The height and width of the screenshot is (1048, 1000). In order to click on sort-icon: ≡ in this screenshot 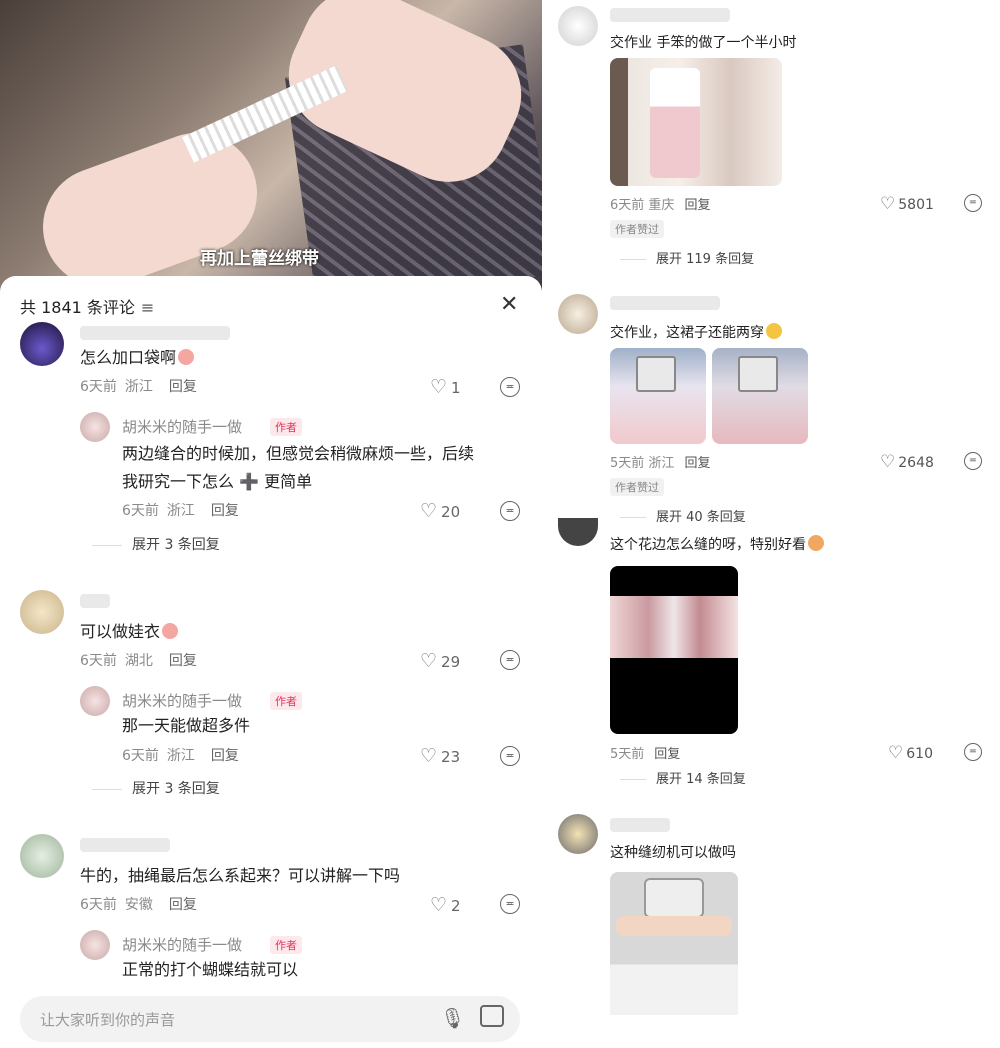, I will do `click(147, 307)`.